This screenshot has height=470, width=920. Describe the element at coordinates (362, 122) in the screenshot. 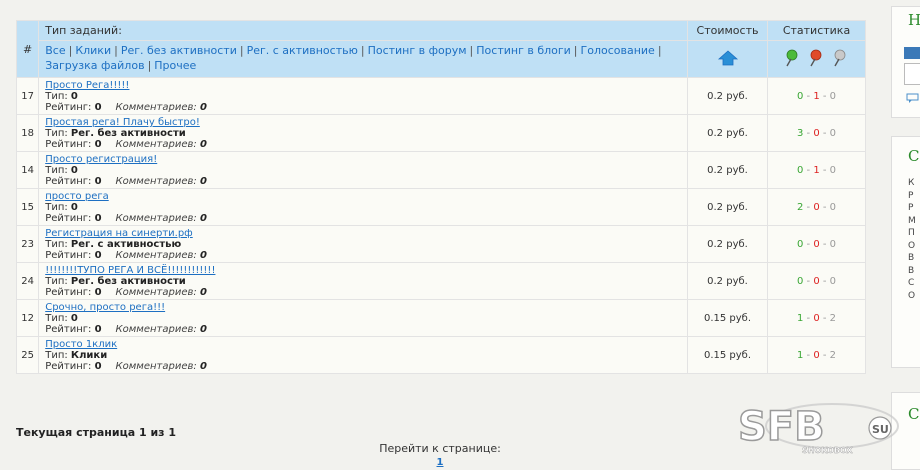

I see `task-title-link: Простая рега! Плачу быстро!` at that location.